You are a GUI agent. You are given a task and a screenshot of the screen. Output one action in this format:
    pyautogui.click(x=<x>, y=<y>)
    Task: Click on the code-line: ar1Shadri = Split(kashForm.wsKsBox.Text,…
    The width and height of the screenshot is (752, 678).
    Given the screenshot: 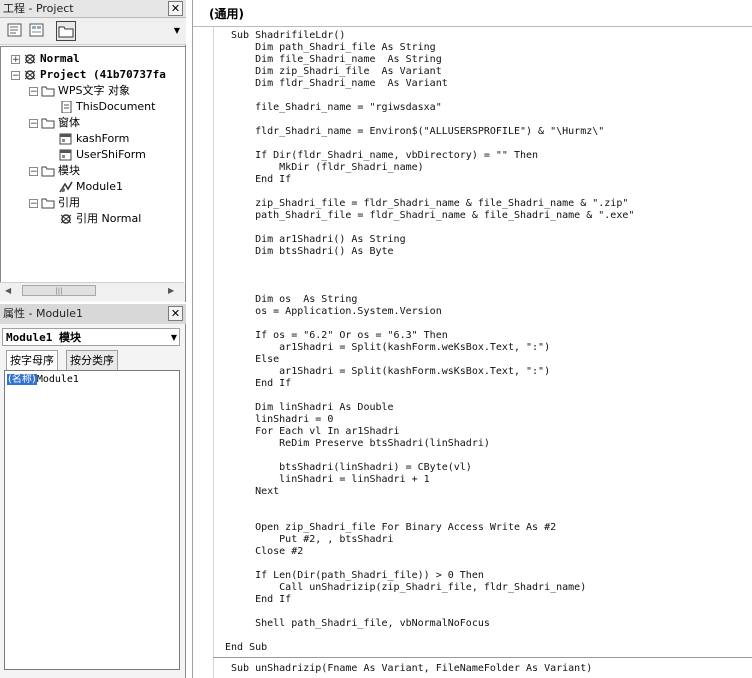 What is the action you would take?
    pyautogui.click(x=390, y=372)
    